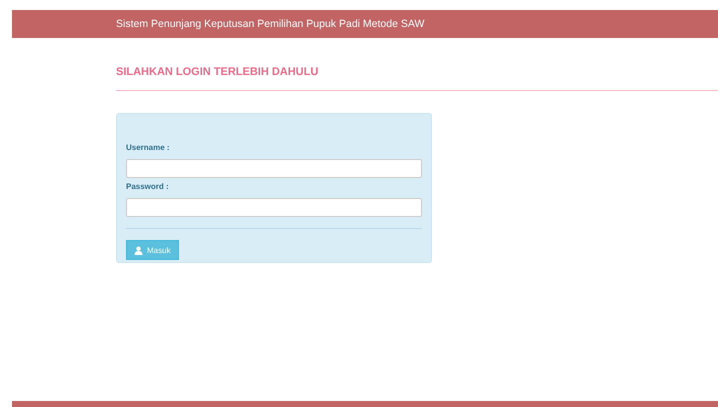  I want to click on user-icon, so click(138, 250).